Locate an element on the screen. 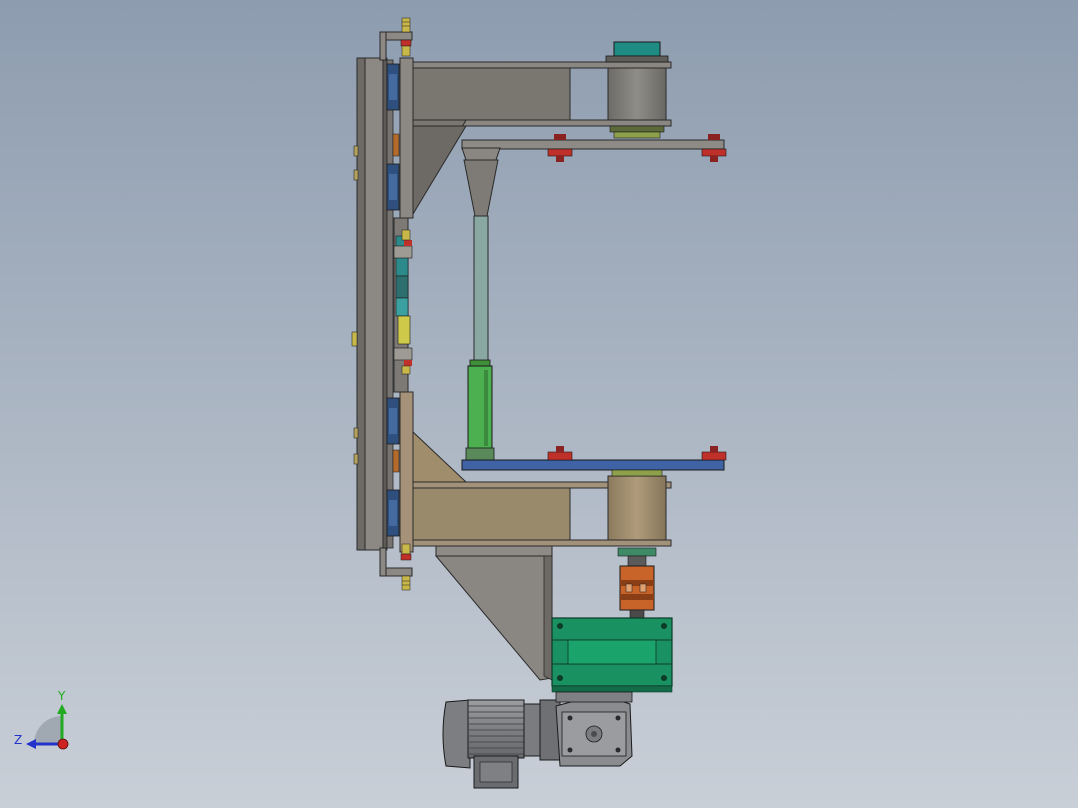  upper-roller is located at coordinates (637, 94).